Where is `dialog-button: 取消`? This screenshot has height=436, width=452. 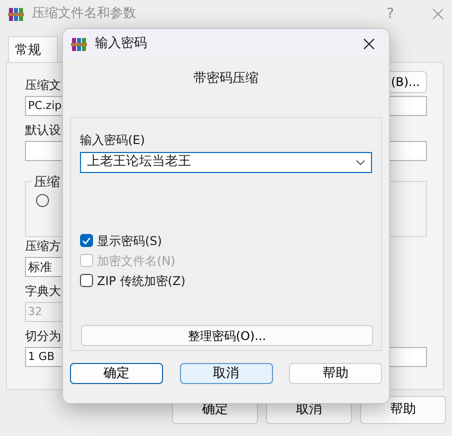 dialog-button: 取消 is located at coordinates (226, 373).